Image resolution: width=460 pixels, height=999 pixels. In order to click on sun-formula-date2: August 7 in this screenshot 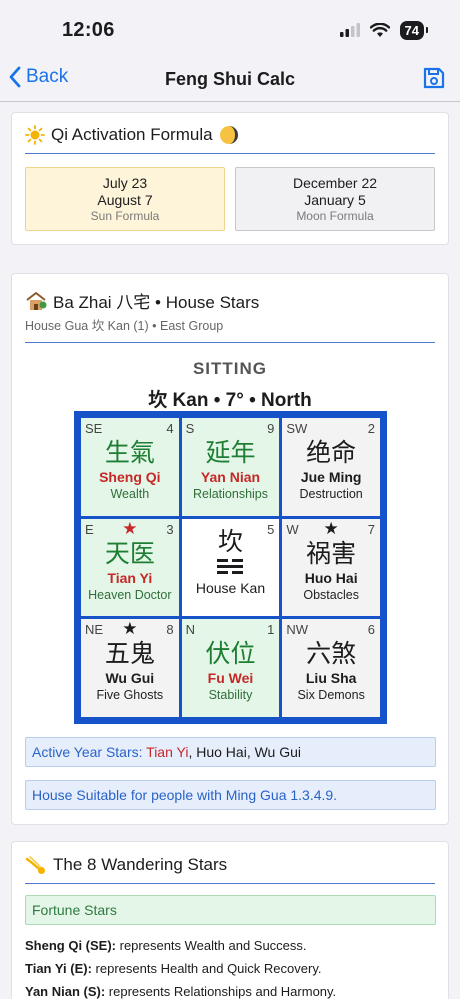, I will do `click(125, 200)`.